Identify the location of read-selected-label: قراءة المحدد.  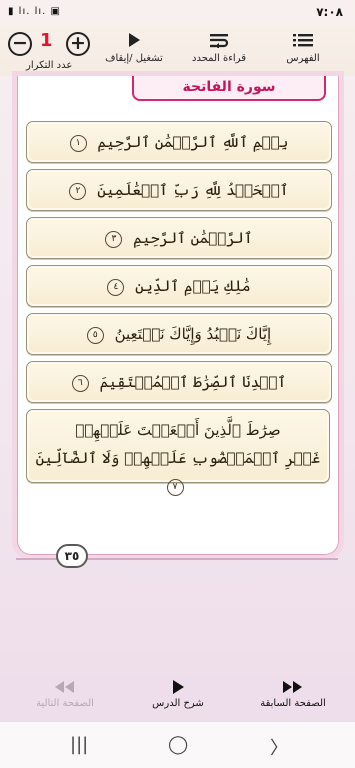
(219, 58).